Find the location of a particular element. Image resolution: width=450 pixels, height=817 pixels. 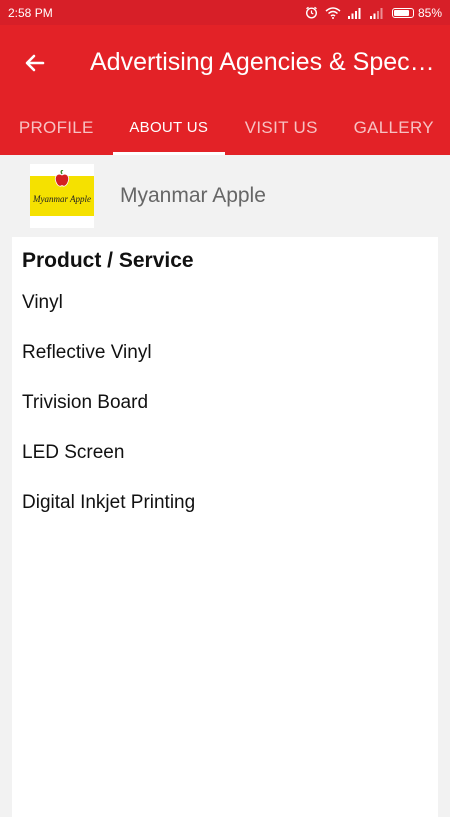

list-item: Trivision Board is located at coordinates (225, 416).